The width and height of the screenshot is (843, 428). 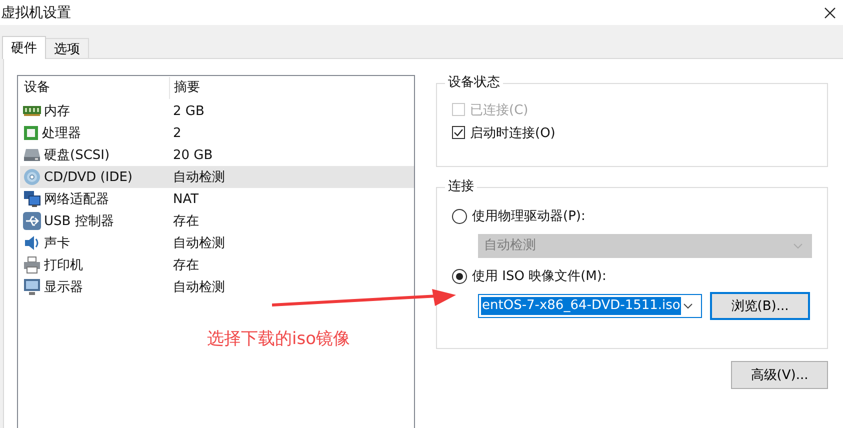 I want to click on device-row: 硬盘(SCSI) 20 GB, so click(x=217, y=155).